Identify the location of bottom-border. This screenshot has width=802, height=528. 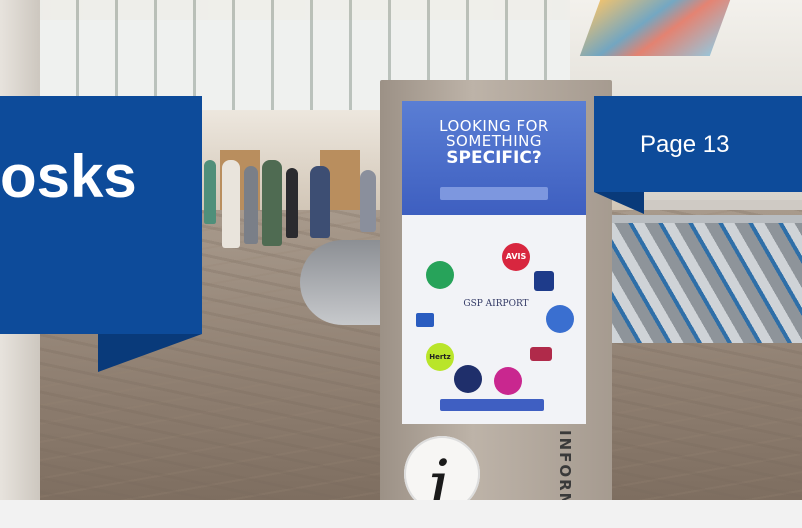
(401, 514).